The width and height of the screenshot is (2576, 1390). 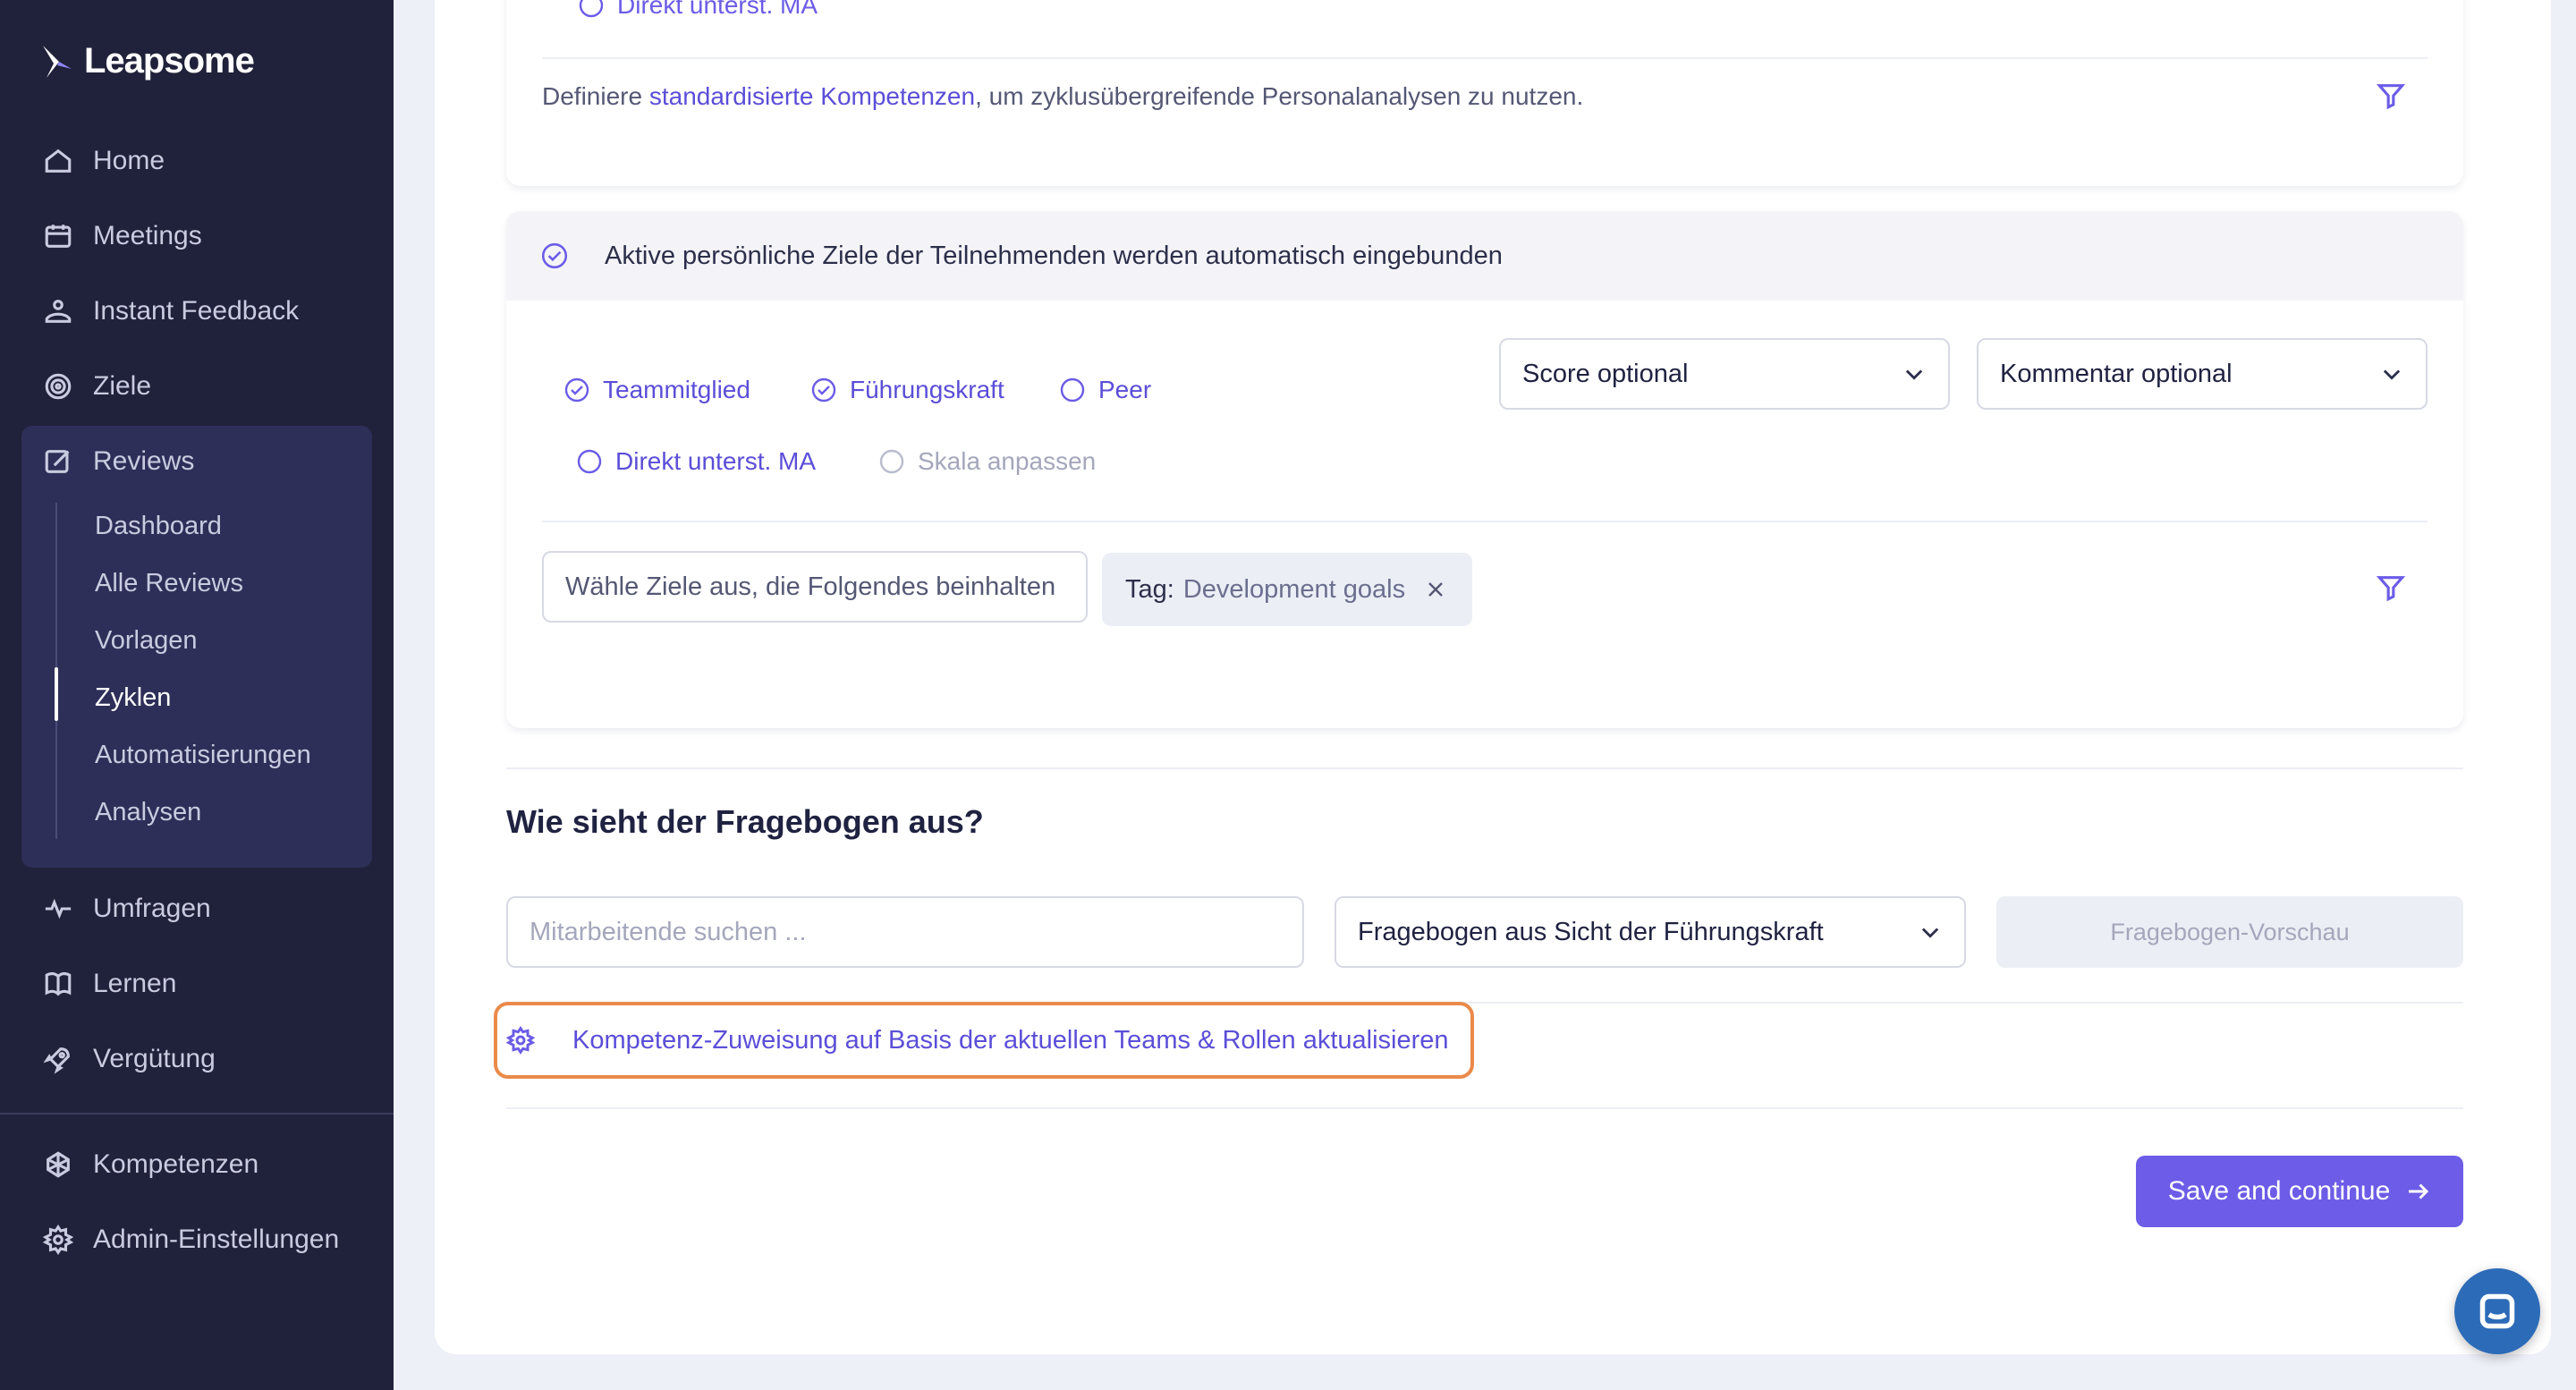 I want to click on sidebar-item-ziele: Ziele, so click(x=97, y=386).